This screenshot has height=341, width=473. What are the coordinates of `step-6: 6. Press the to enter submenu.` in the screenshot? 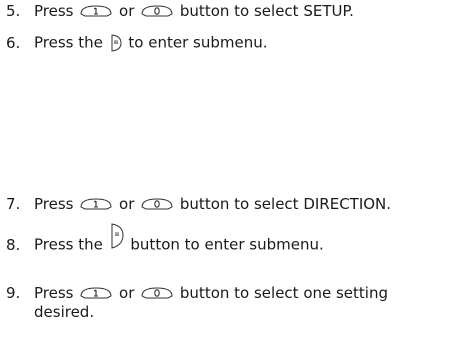 It's located at (239, 43).